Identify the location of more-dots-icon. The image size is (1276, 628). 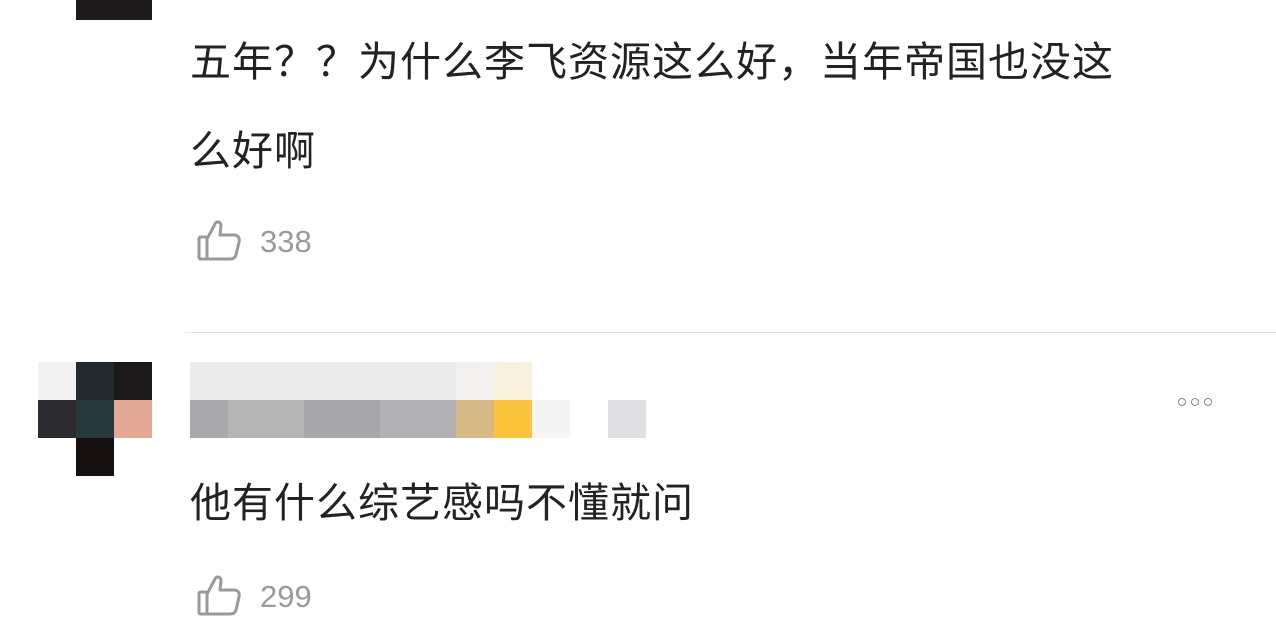
(1195, 402).